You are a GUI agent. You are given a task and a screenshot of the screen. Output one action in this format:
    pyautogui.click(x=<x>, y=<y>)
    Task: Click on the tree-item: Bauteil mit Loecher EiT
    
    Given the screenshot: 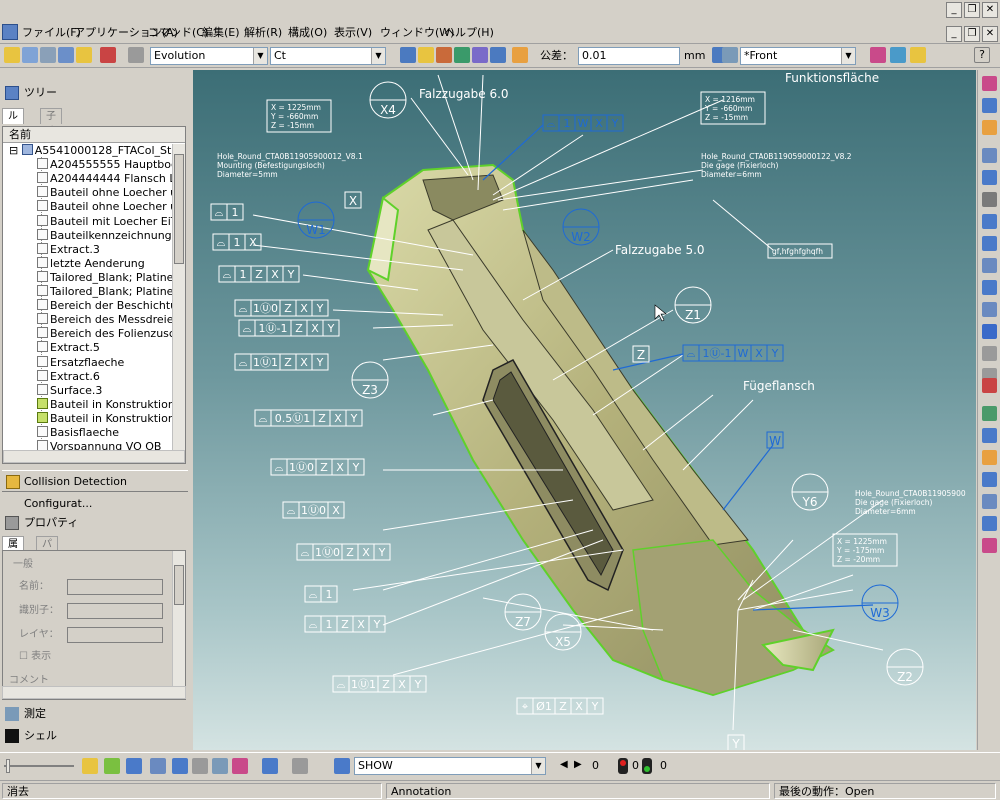 What is the action you would take?
    pyautogui.click(x=111, y=221)
    